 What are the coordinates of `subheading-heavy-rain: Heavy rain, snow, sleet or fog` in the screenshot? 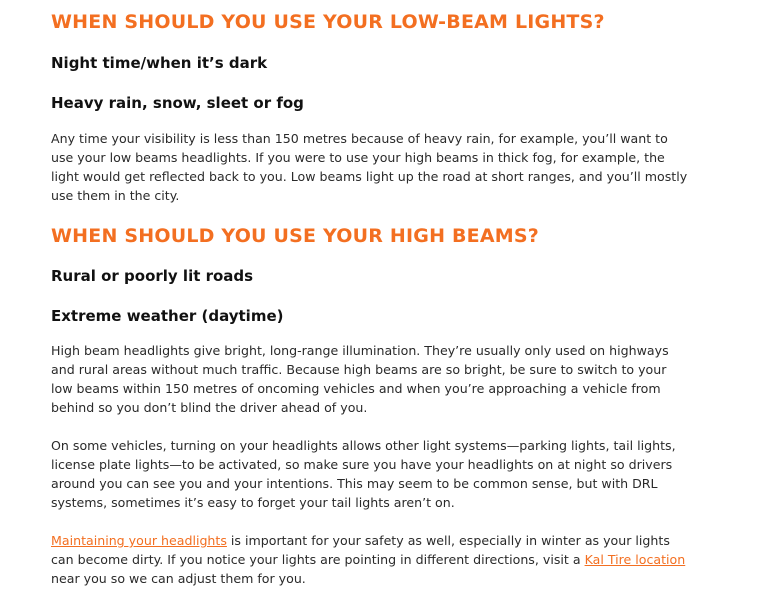 It's located at (177, 103).